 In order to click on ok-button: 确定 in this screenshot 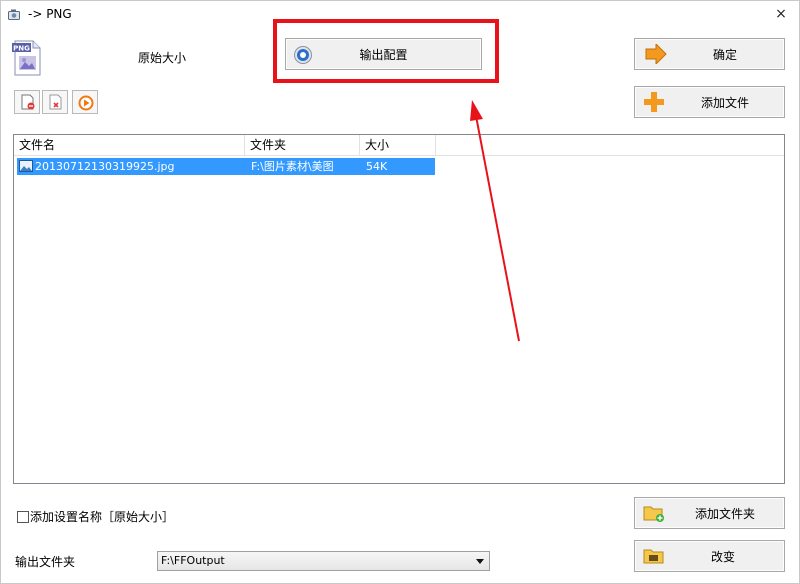, I will do `click(709, 54)`.